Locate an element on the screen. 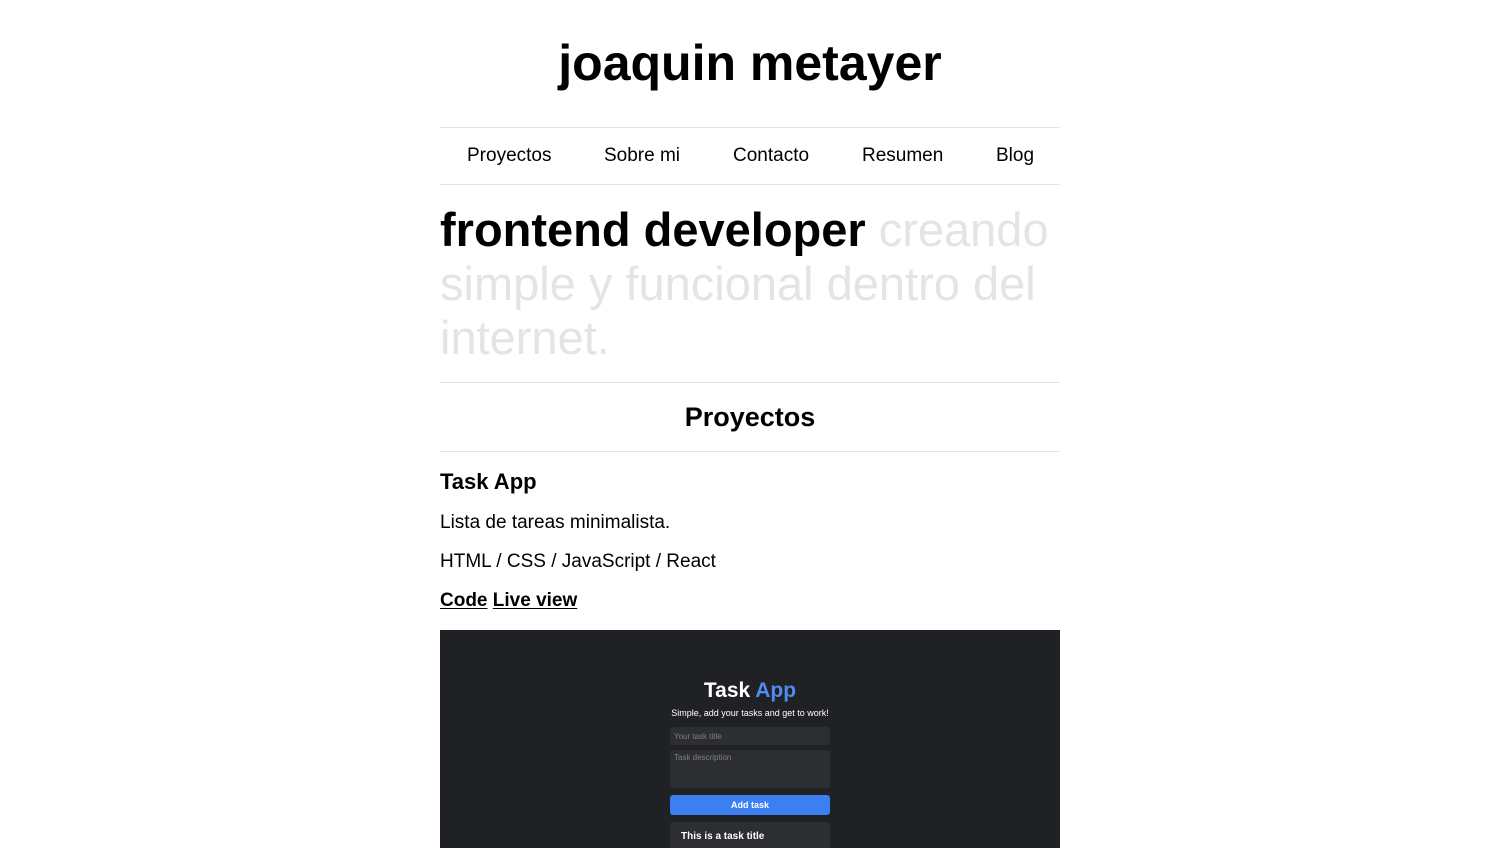 The height and width of the screenshot is (848, 1500). project-description: Lista de tareas minimalista. is located at coordinates (555, 522).